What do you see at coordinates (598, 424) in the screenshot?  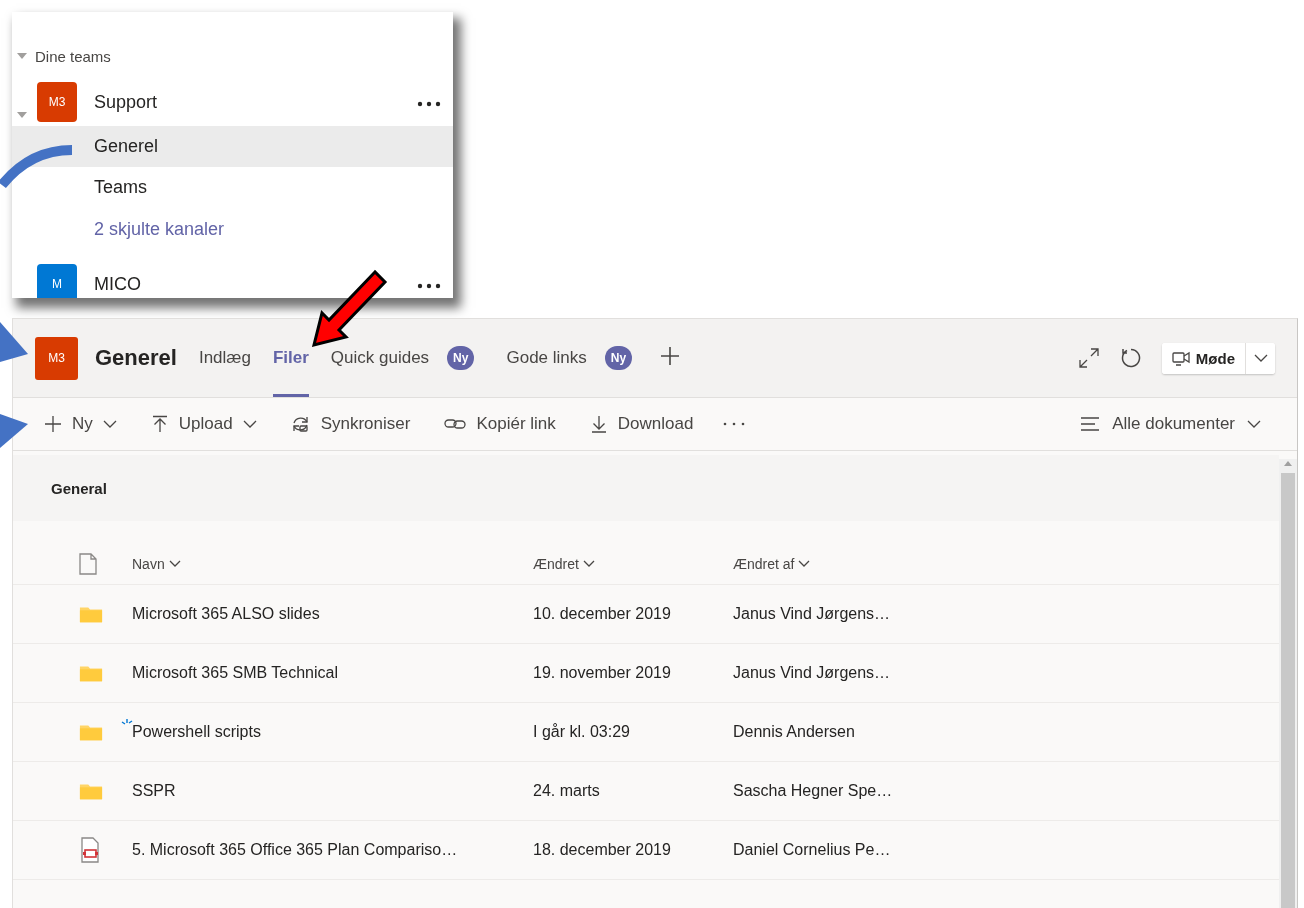 I see `download-icon` at bounding box center [598, 424].